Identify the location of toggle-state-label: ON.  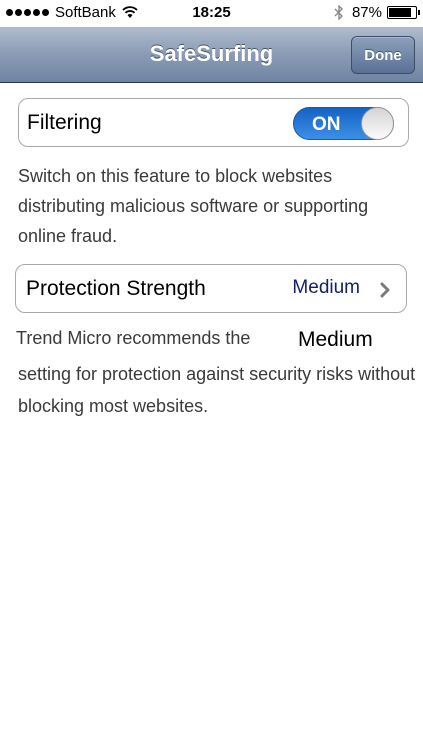
(326, 124).